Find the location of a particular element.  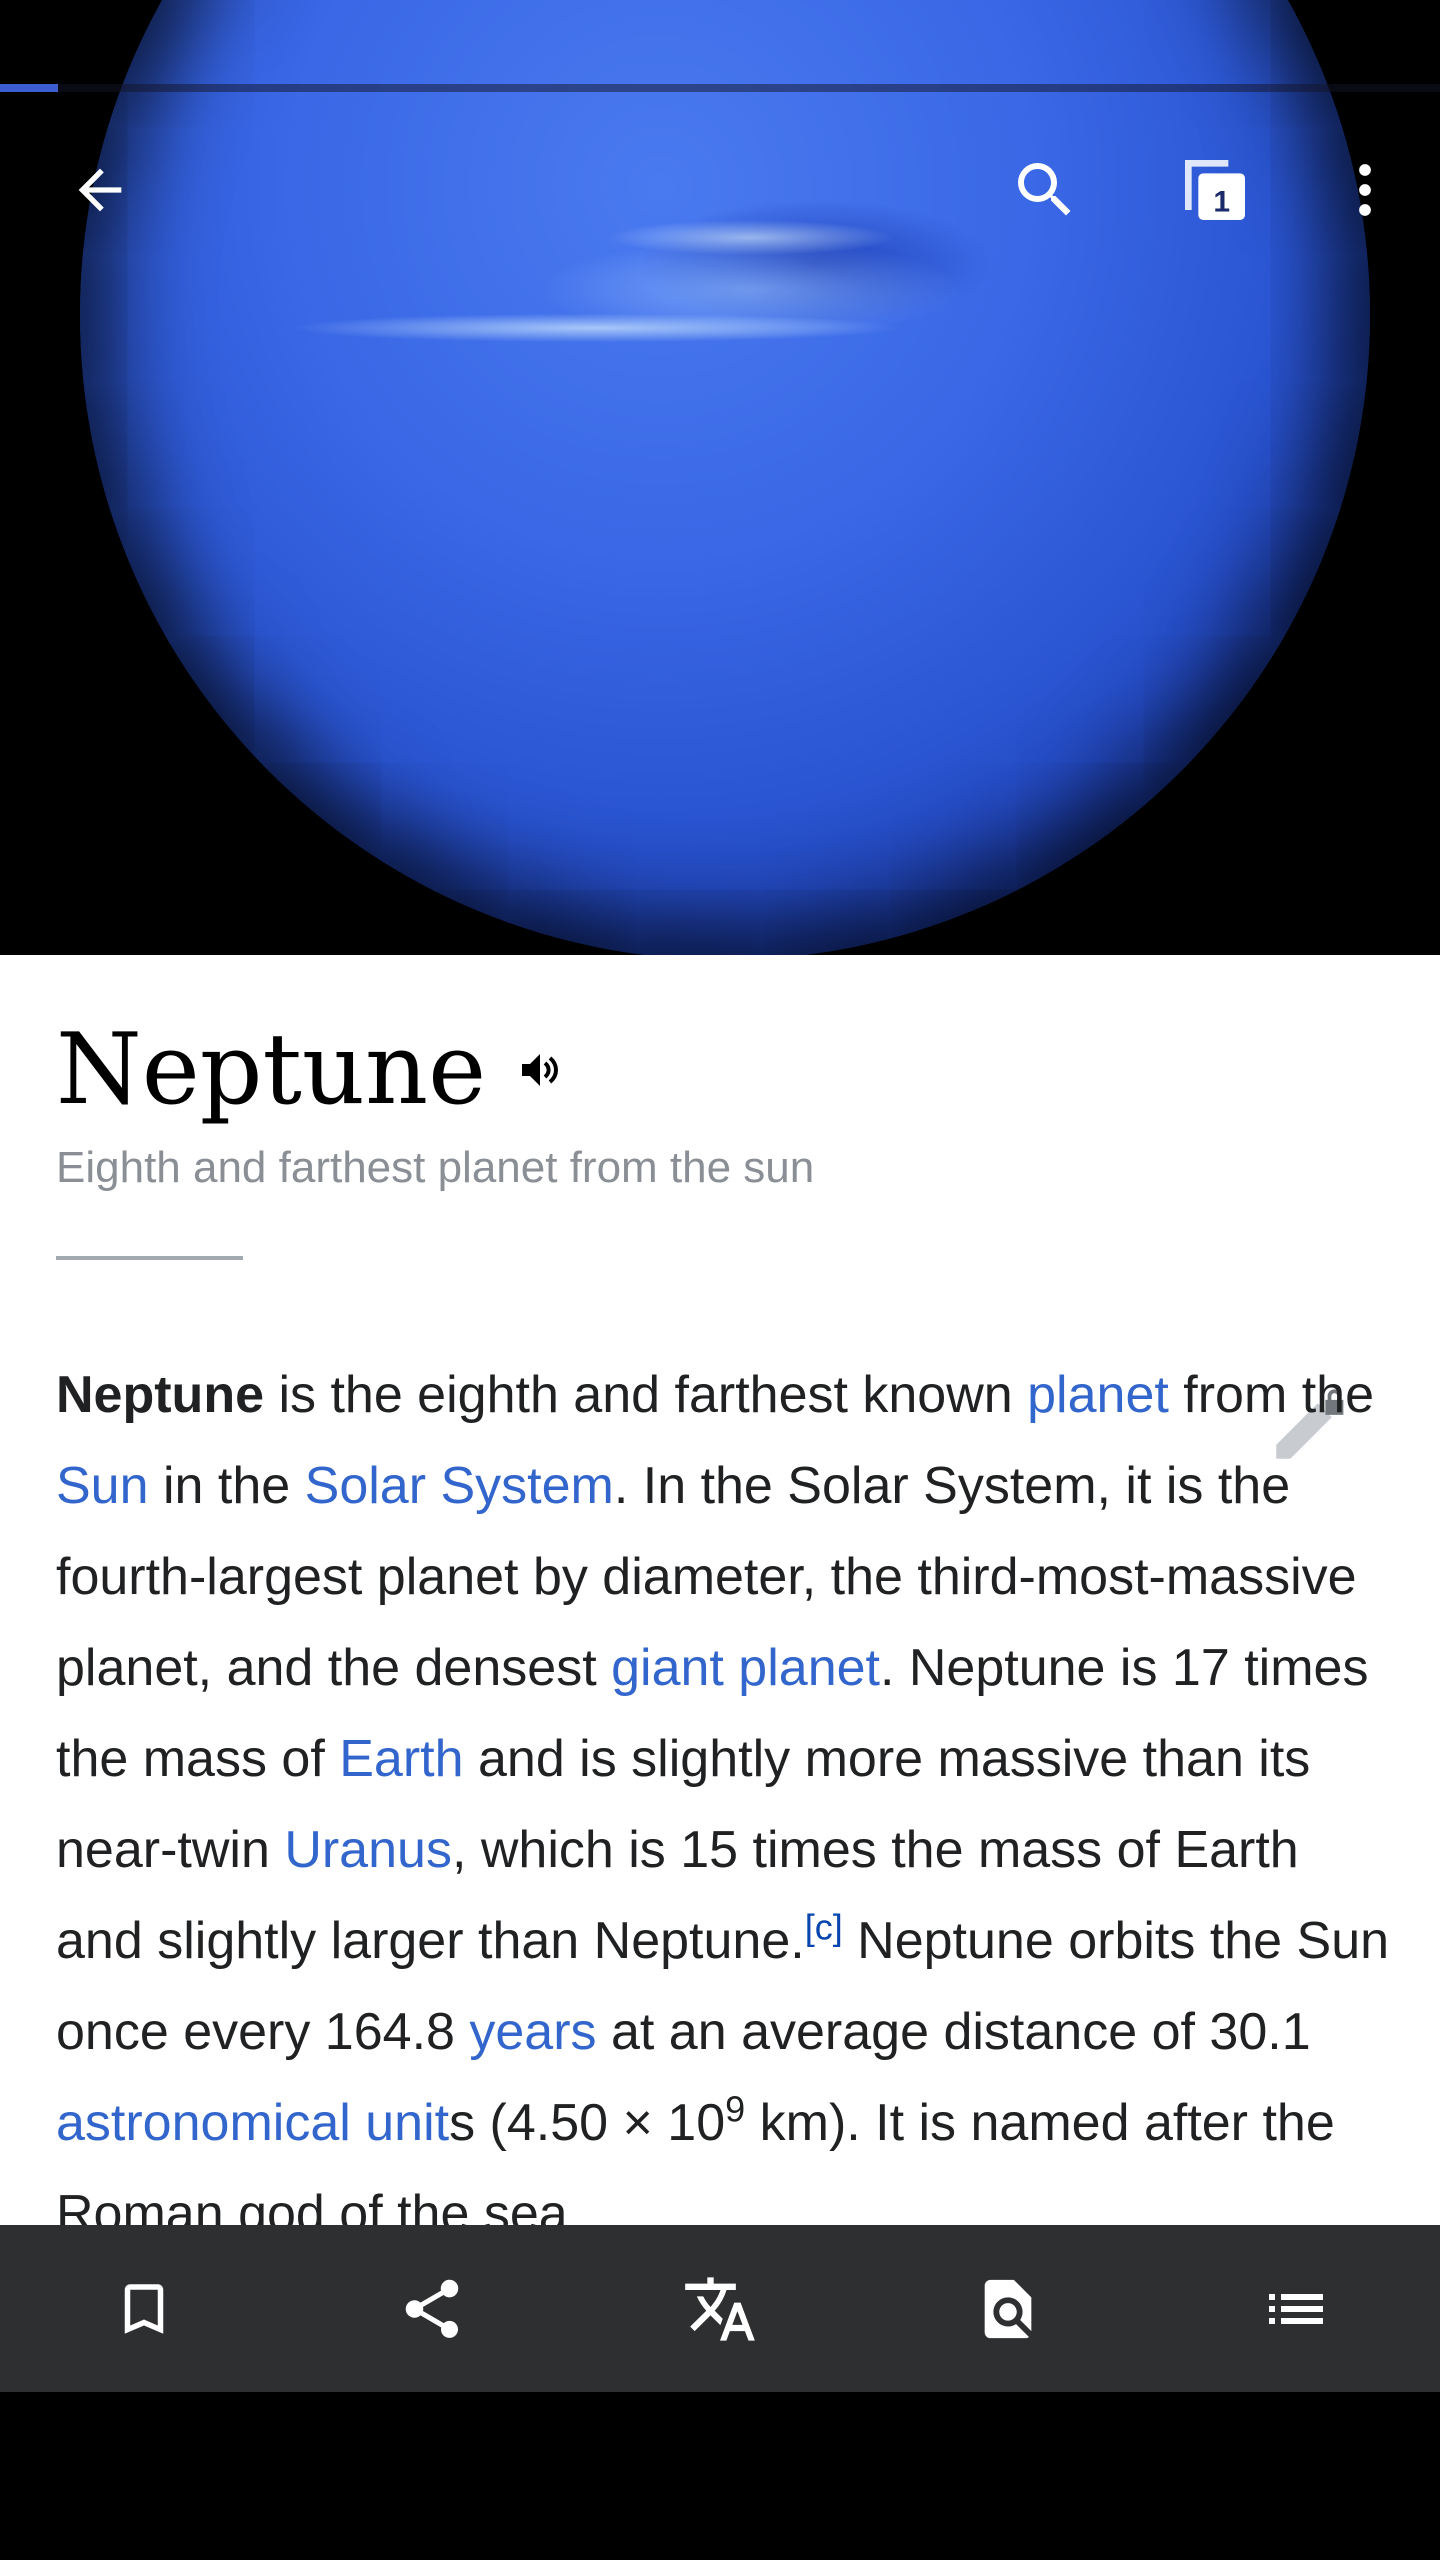

find-in-page-icon is located at coordinates (1008, 2308).